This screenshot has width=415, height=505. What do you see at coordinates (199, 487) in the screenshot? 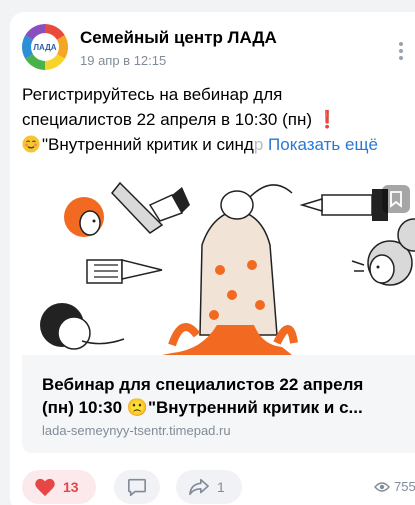
I see `share-icon` at bounding box center [199, 487].